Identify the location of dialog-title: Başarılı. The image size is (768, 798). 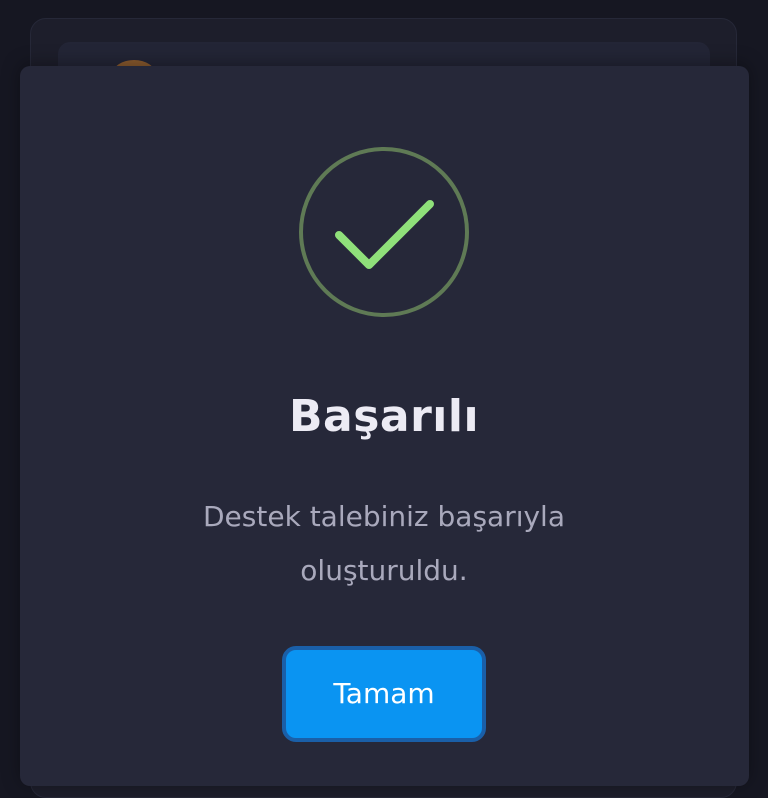
(384, 416).